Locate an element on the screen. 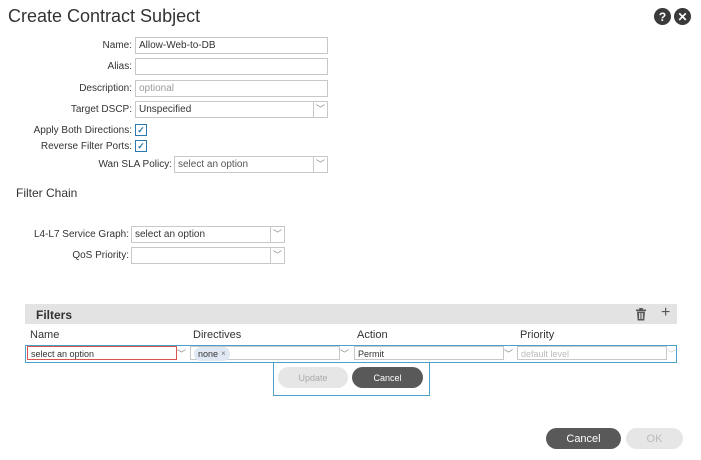 The image size is (701, 460). service-graph-select: select an option ﹀ is located at coordinates (208, 234).